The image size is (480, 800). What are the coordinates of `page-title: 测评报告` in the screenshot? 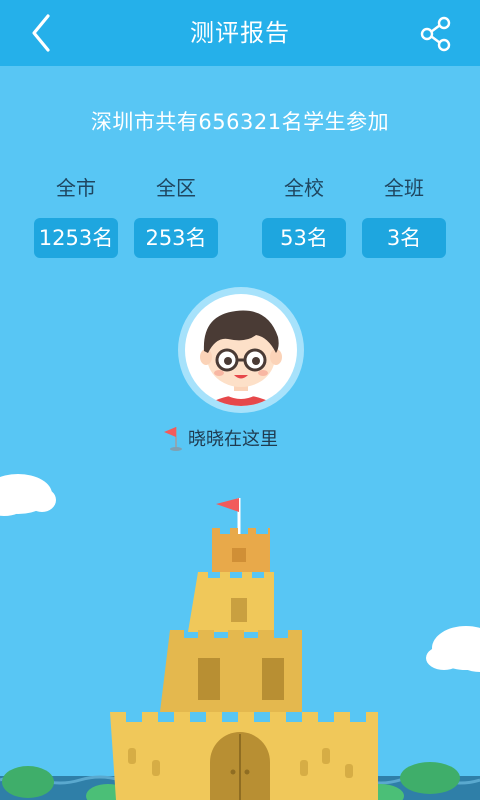 It's located at (240, 33).